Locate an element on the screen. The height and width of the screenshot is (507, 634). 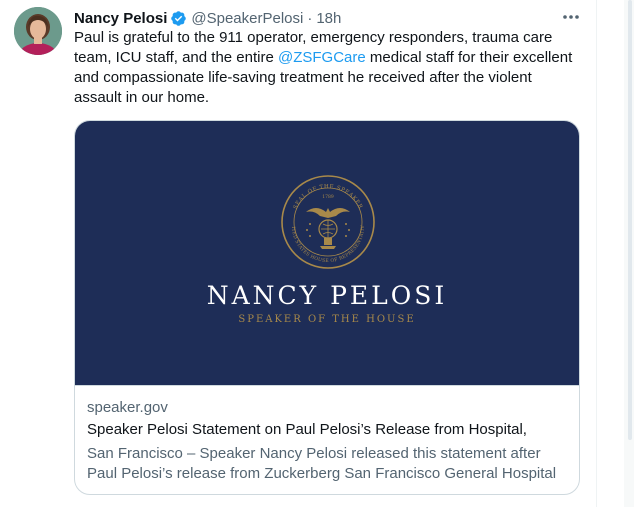
card-image-title: NANCY PELOSI is located at coordinates (327, 295).